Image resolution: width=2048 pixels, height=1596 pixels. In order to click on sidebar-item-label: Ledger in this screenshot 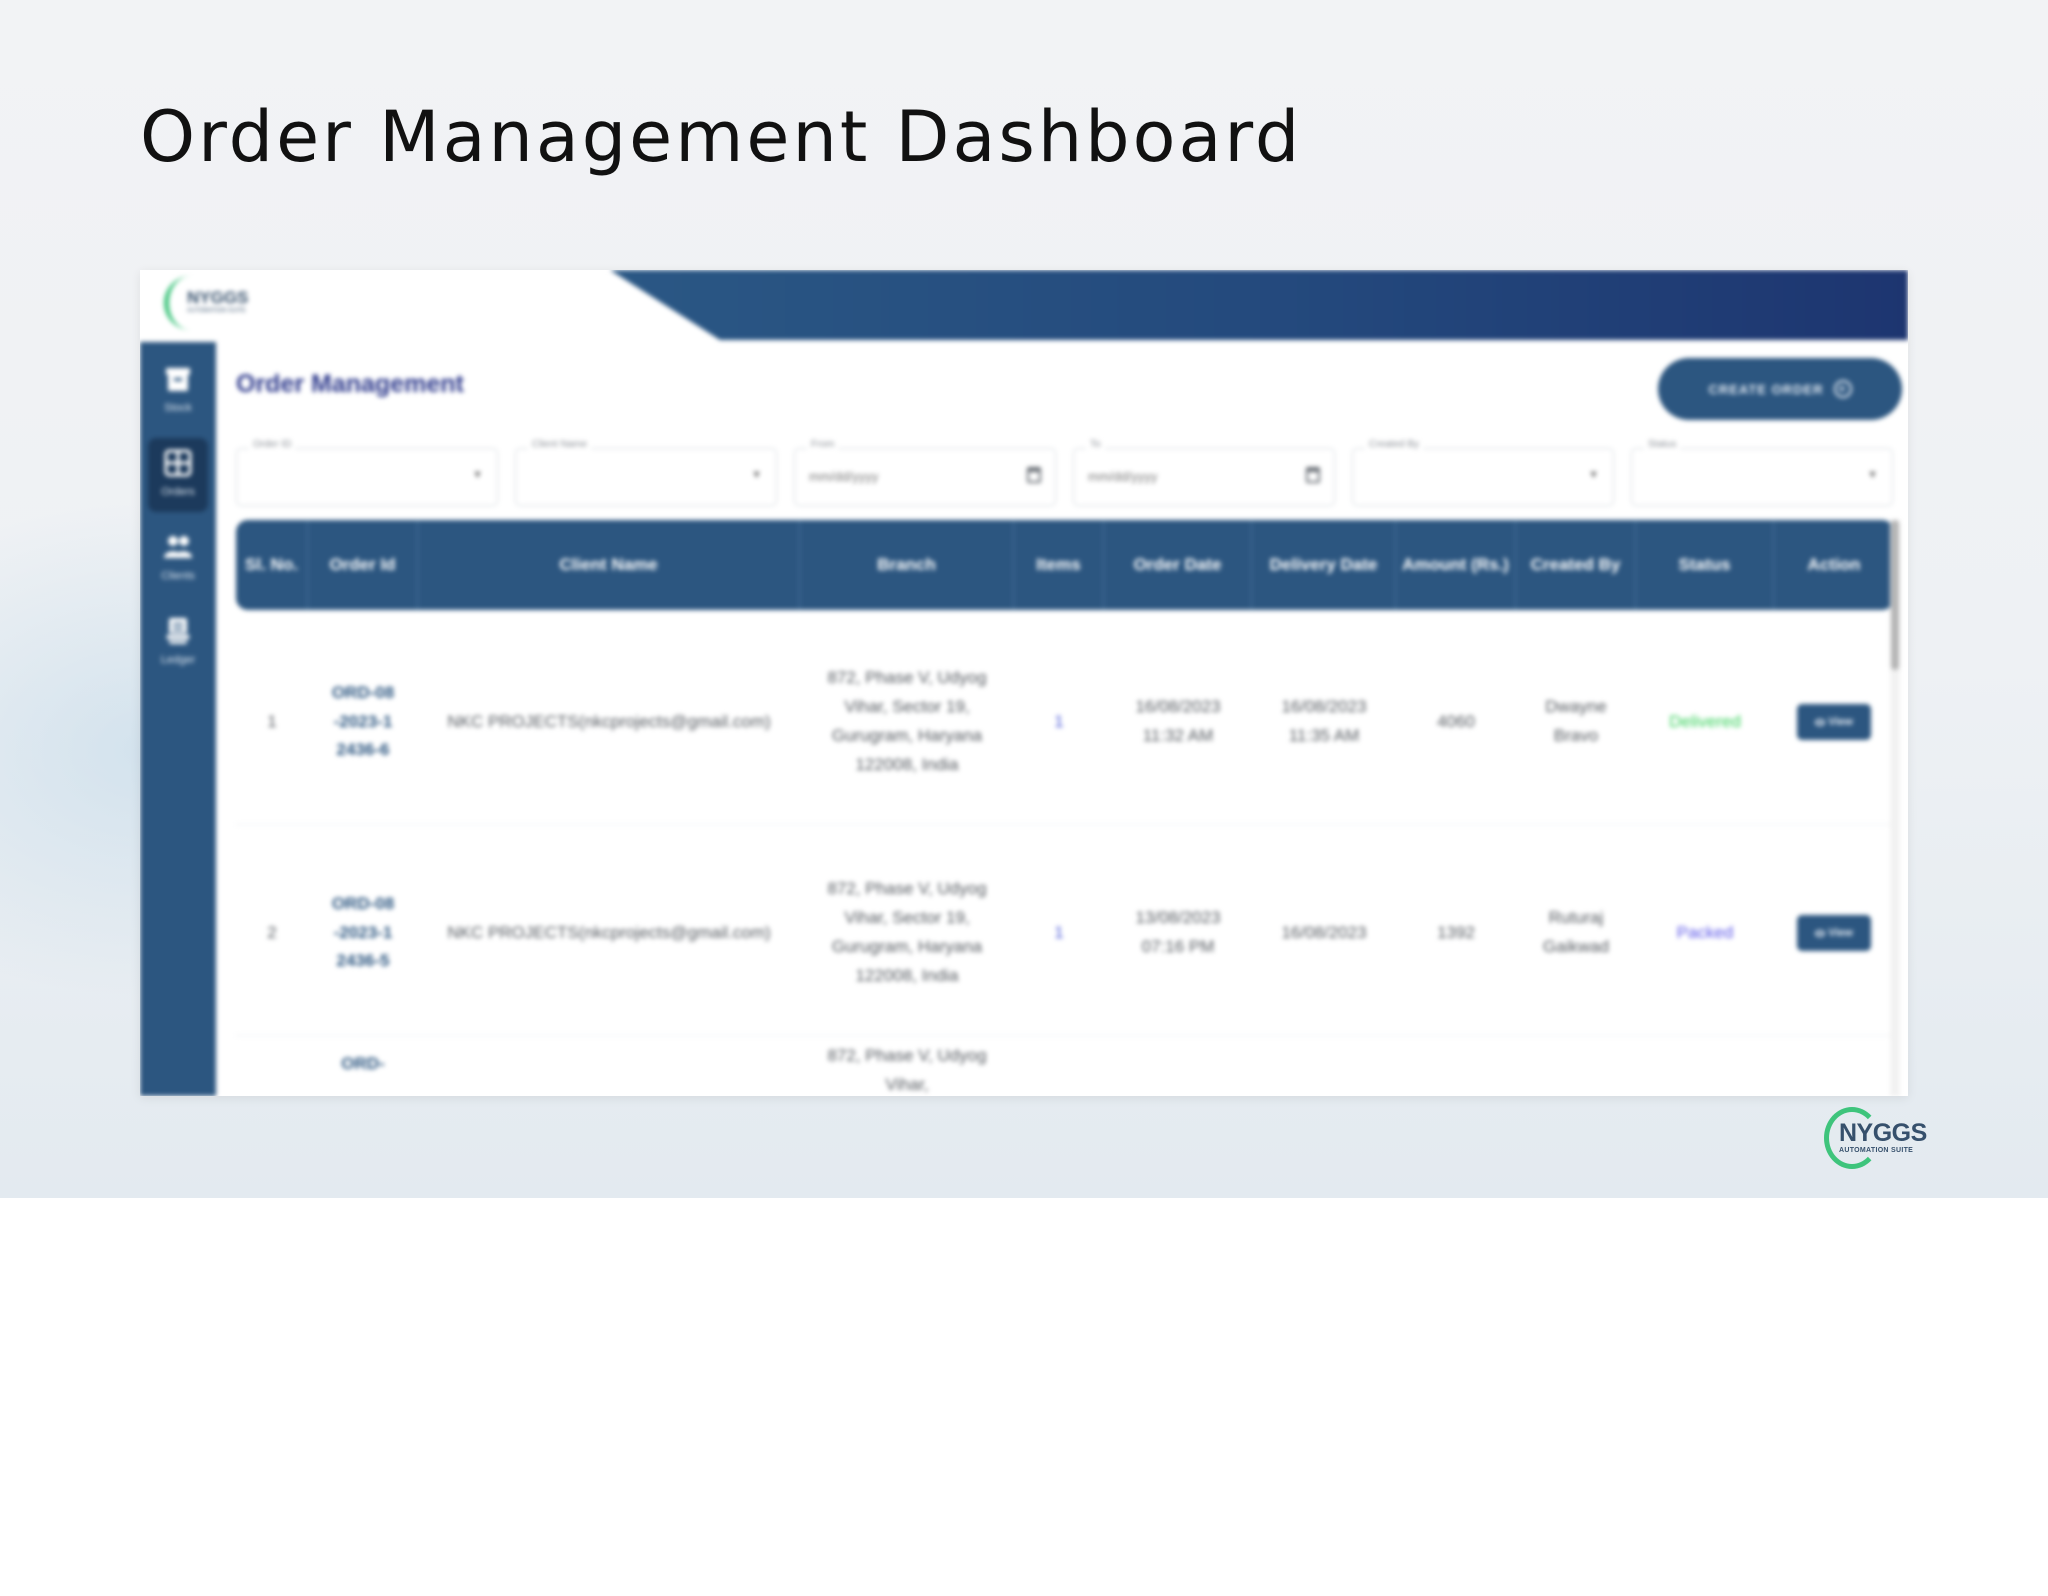, I will do `click(178, 660)`.